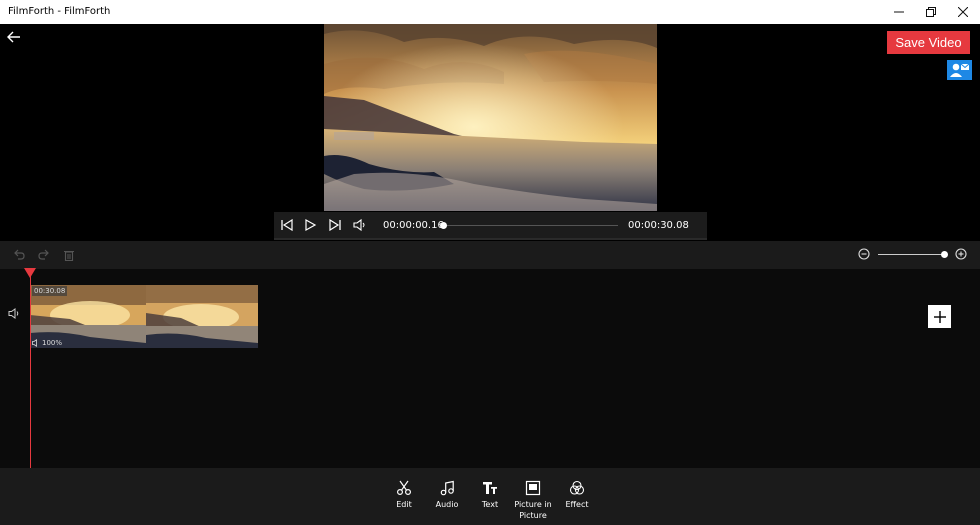 This screenshot has height=525, width=980. I want to click on music-note-icon, so click(447, 488).